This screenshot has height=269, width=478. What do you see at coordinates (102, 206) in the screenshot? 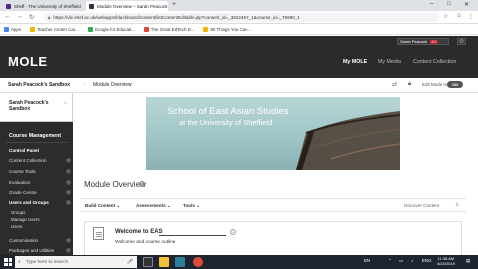
I see `build-content-button: Build Content ⌄` at bounding box center [102, 206].